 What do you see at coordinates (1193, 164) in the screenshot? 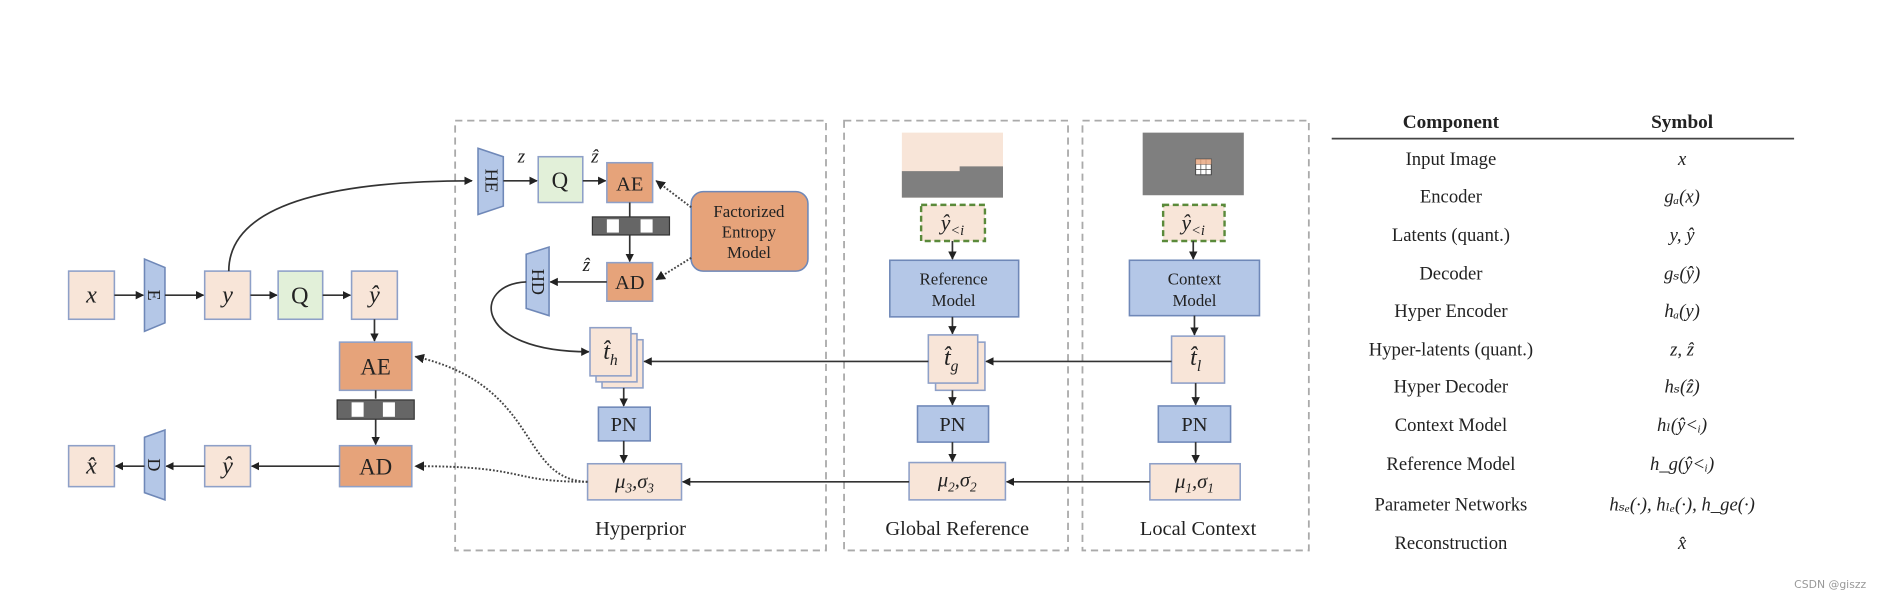
I see `local-context-image` at bounding box center [1193, 164].